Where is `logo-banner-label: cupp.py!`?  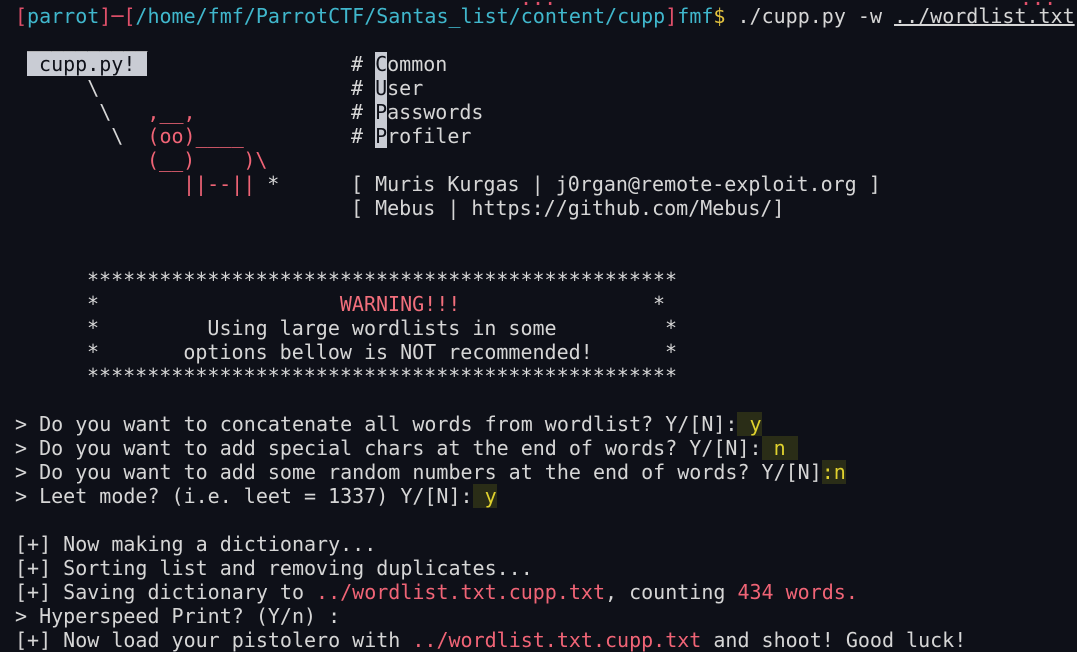
logo-banner-label: cupp.py! is located at coordinates (87, 64).